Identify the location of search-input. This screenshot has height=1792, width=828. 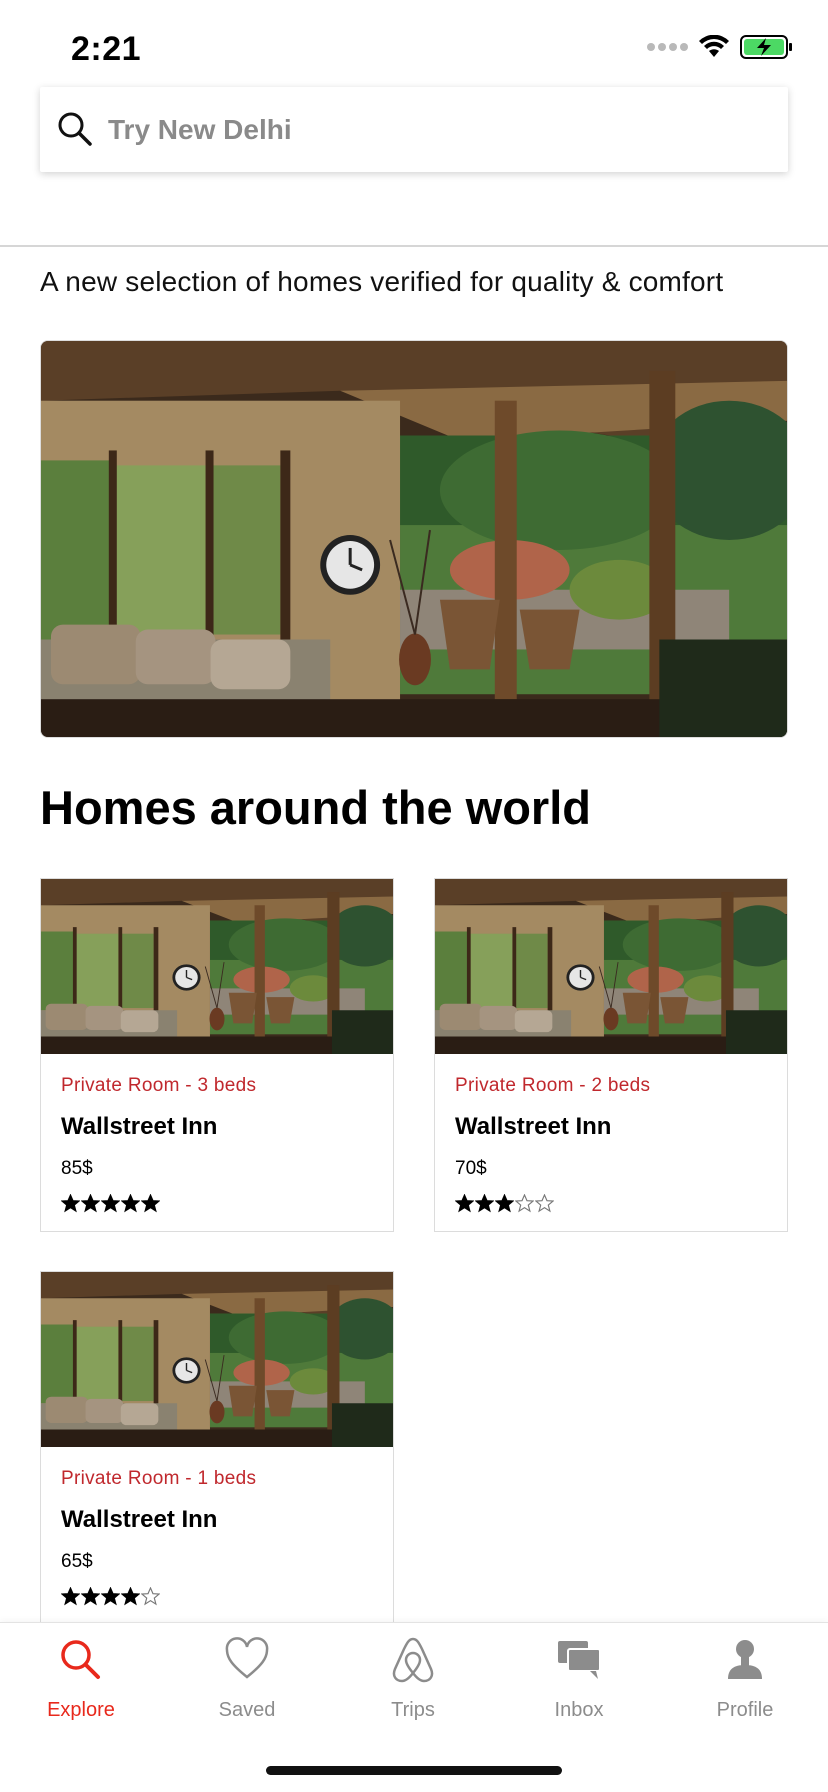
(438, 129).